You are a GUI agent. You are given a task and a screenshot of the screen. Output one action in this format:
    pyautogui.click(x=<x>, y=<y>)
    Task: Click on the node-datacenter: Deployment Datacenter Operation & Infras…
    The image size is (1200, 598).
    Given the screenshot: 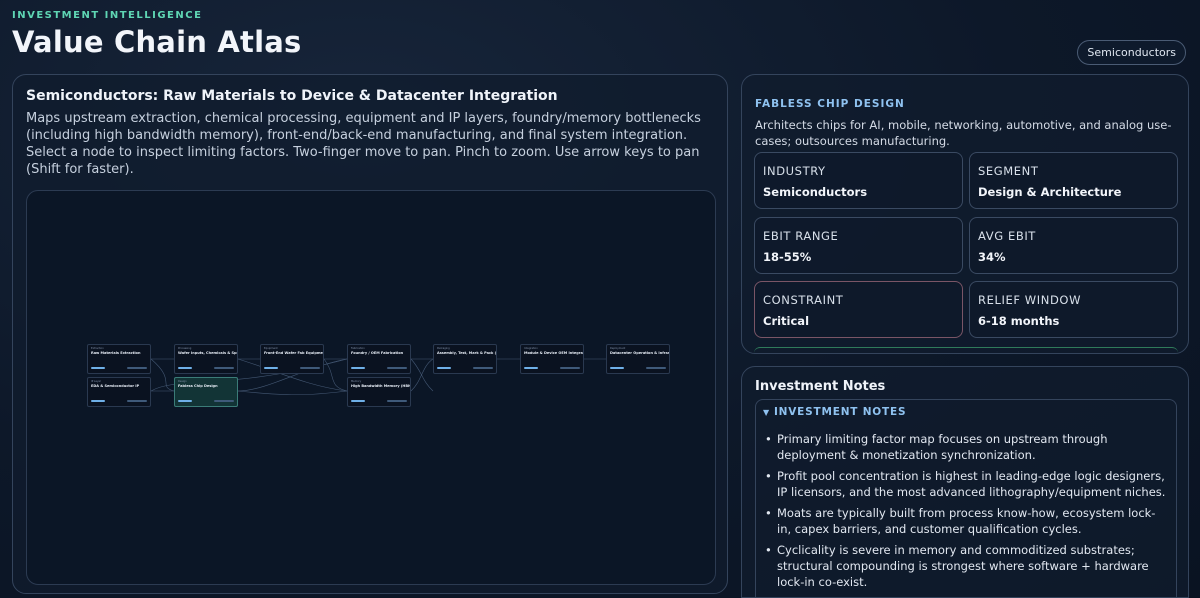 What is the action you would take?
    pyautogui.click(x=638, y=359)
    